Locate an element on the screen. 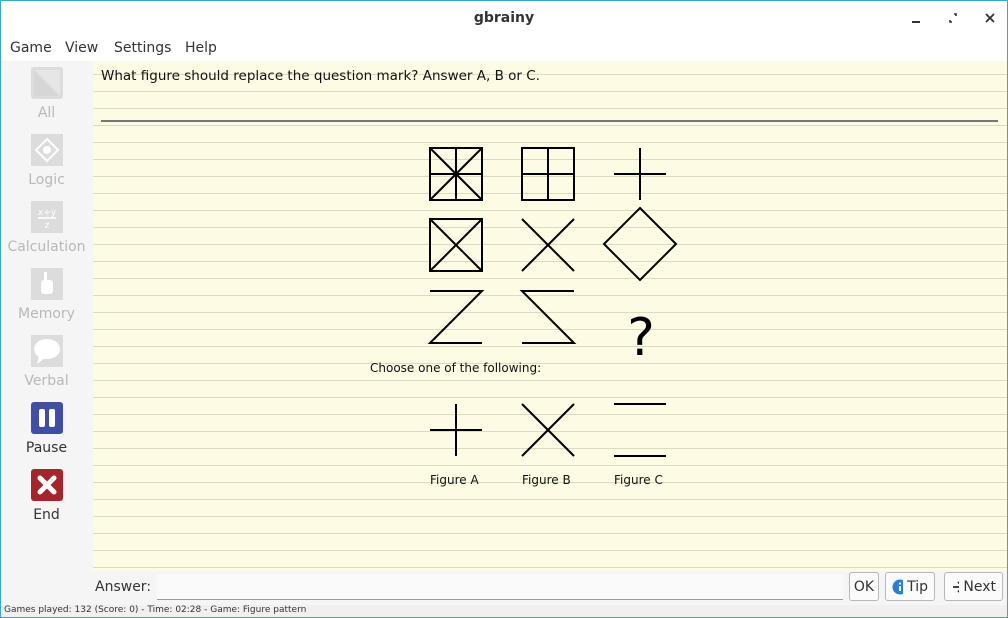  info-icon is located at coordinates (898, 586).